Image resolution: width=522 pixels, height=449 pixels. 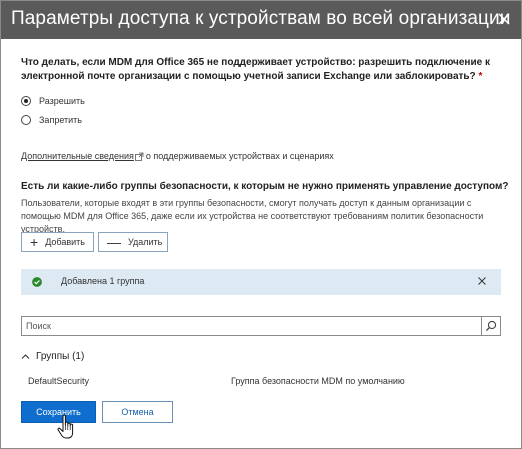 I want to click on add-button-label: Добавить, so click(x=65, y=242).